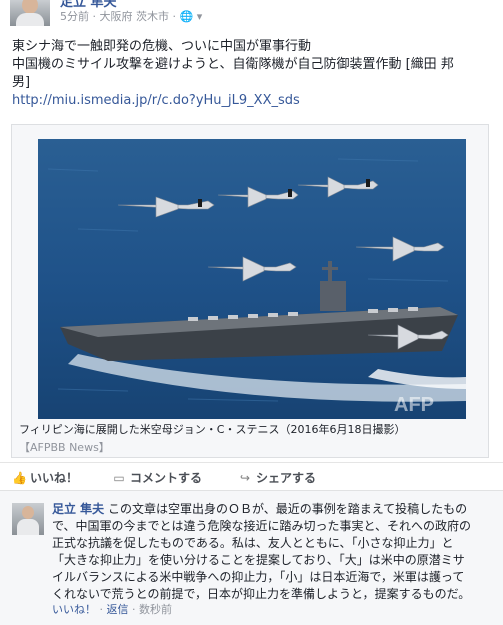 The height and width of the screenshot is (625, 503). What do you see at coordinates (288, 509) in the screenshot?
I see `comment-text-line: この文章は空軍出身のＯＢが、最近の事例を踏まえて投稿したもの` at bounding box center [288, 509].